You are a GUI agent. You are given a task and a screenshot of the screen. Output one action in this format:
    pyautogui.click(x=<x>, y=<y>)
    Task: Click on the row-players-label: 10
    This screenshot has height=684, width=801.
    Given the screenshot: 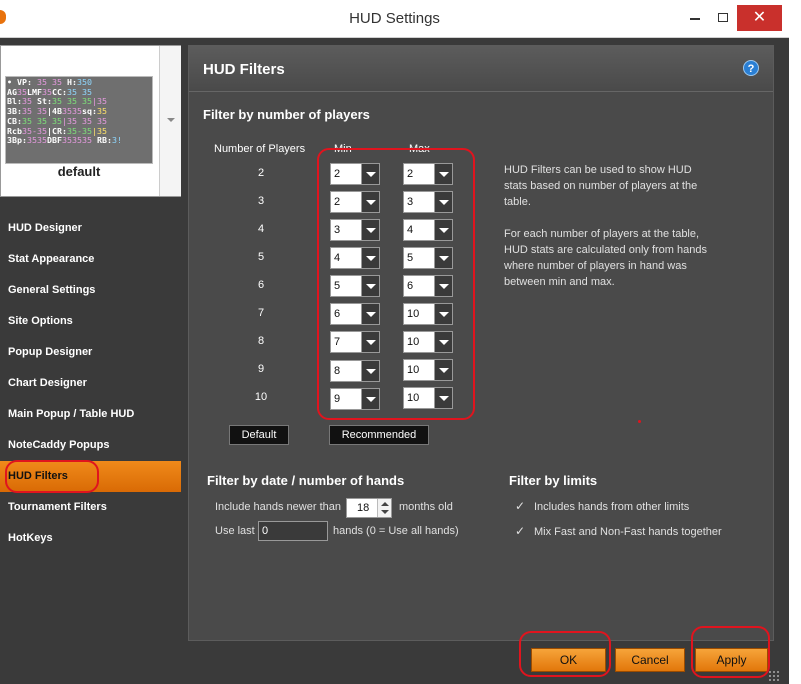 What is the action you would take?
    pyautogui.click(x=261, y=397)
    